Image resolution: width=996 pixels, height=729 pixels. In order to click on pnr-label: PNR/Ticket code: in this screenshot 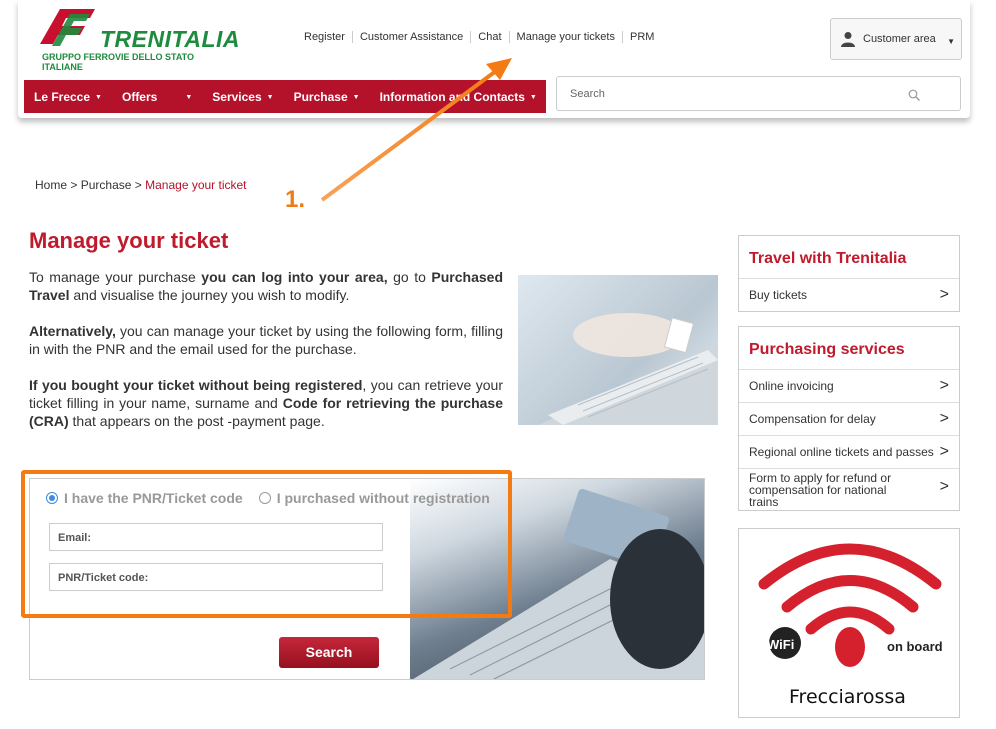, I will do `click(103, 578)`.